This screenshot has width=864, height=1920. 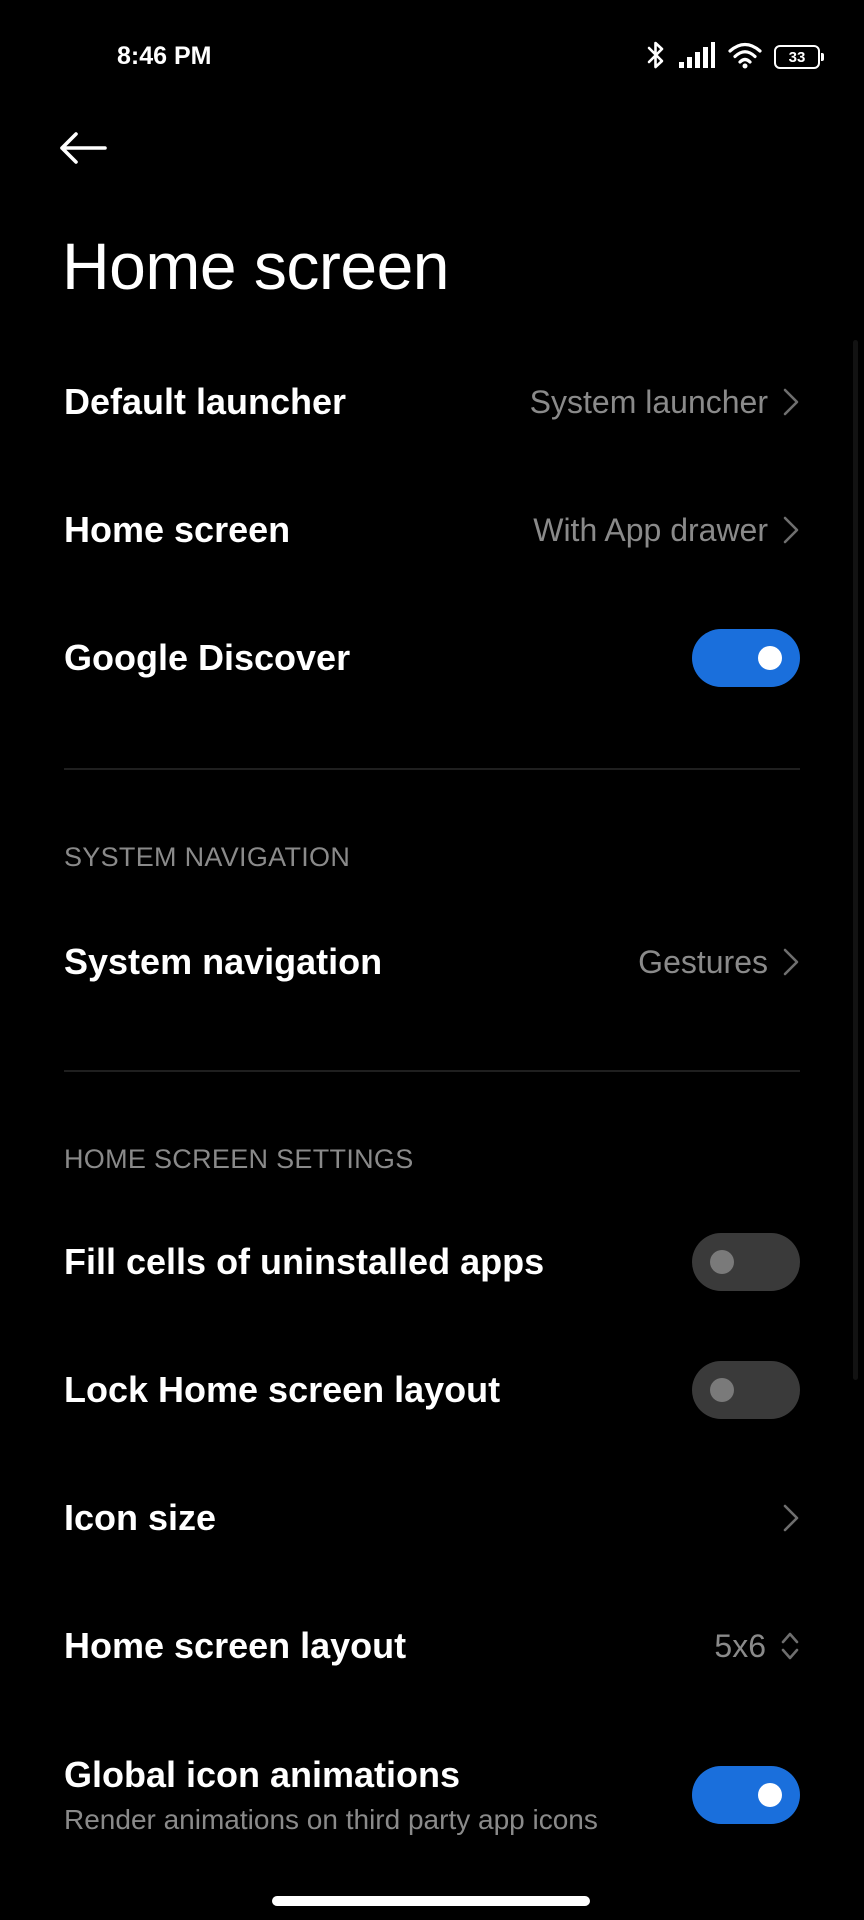 What do you see at coordinates (207, 857) in the screenshot?
I see `section-header-system-navigation: SYSTEM NAVIGATION` at bounding box center [207, 857].